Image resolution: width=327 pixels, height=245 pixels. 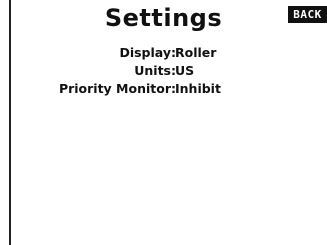 What do you see at coordinates (114, 88) in the screenshot?
I see `setting-label: Priority Monitor` at bounding box center [114, 88].